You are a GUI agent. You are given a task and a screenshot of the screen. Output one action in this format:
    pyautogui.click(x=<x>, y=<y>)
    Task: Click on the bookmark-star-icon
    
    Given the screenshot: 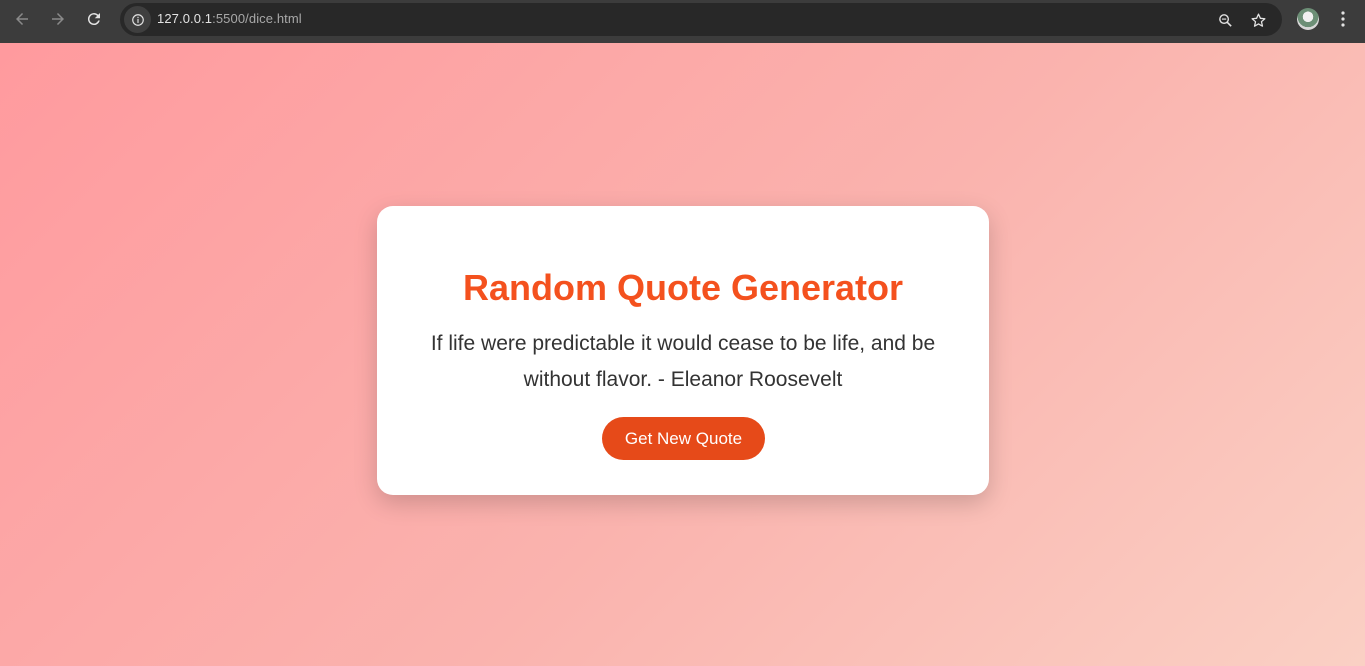 What is the action you would take?
    pyautogui.click(x=1258, y=19)
    